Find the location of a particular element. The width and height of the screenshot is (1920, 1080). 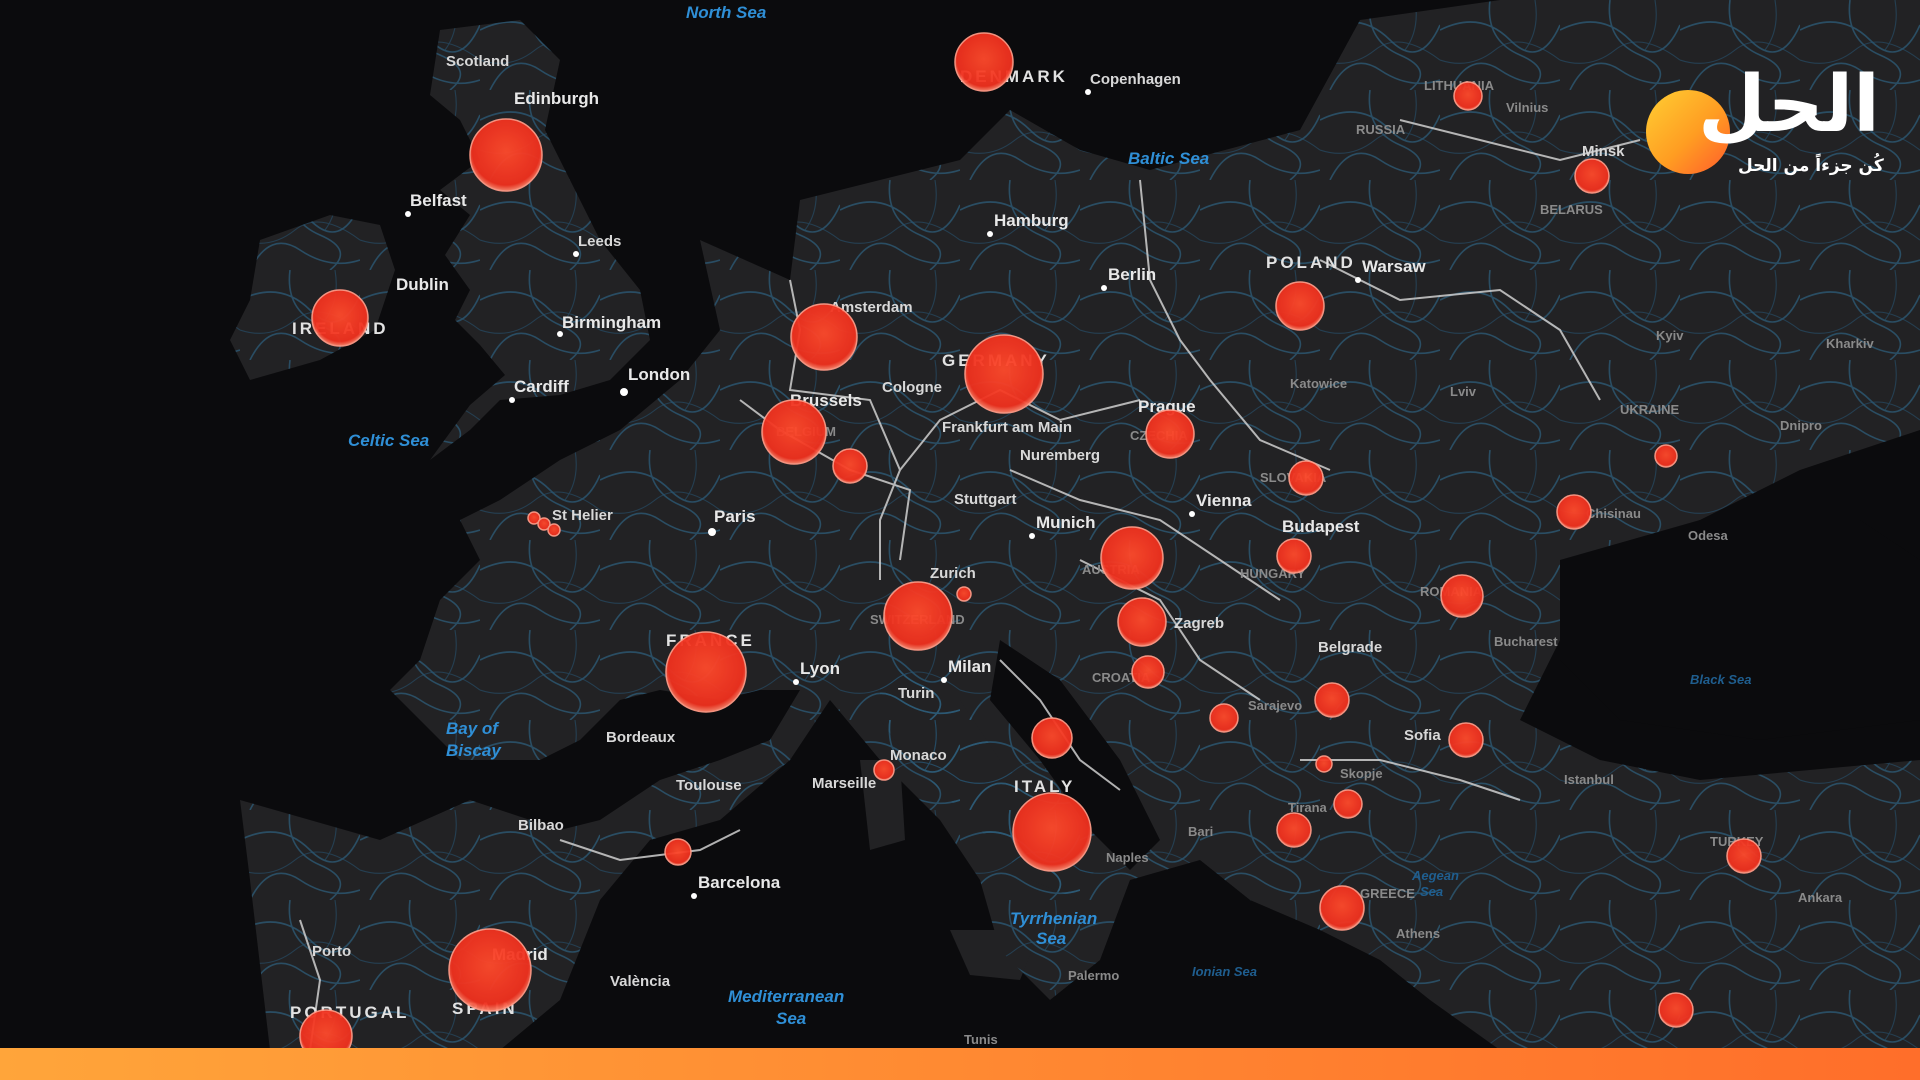

dot-leeds is located at coordinates (576, 254).